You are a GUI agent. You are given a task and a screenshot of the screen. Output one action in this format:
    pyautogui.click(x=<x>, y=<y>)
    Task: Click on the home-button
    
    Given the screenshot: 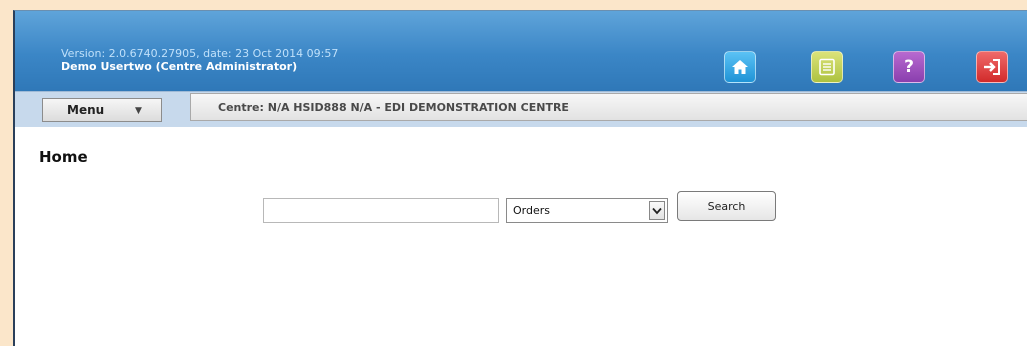 What is the action you would take?
    pyautogui.click(x=740, y=67)
    